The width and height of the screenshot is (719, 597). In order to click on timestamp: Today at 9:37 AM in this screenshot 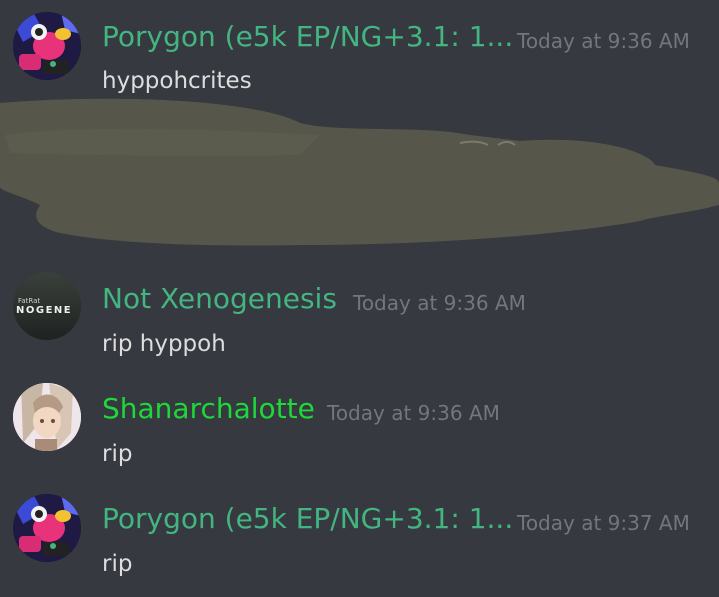, I will do `click(603, 523)`.